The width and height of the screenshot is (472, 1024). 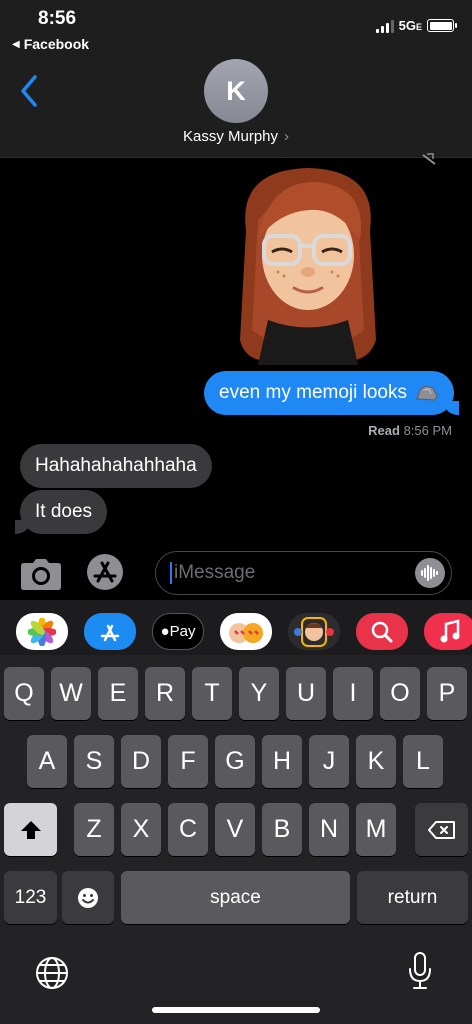 I want to click on music-app-icon, so click(x=448, y=631).